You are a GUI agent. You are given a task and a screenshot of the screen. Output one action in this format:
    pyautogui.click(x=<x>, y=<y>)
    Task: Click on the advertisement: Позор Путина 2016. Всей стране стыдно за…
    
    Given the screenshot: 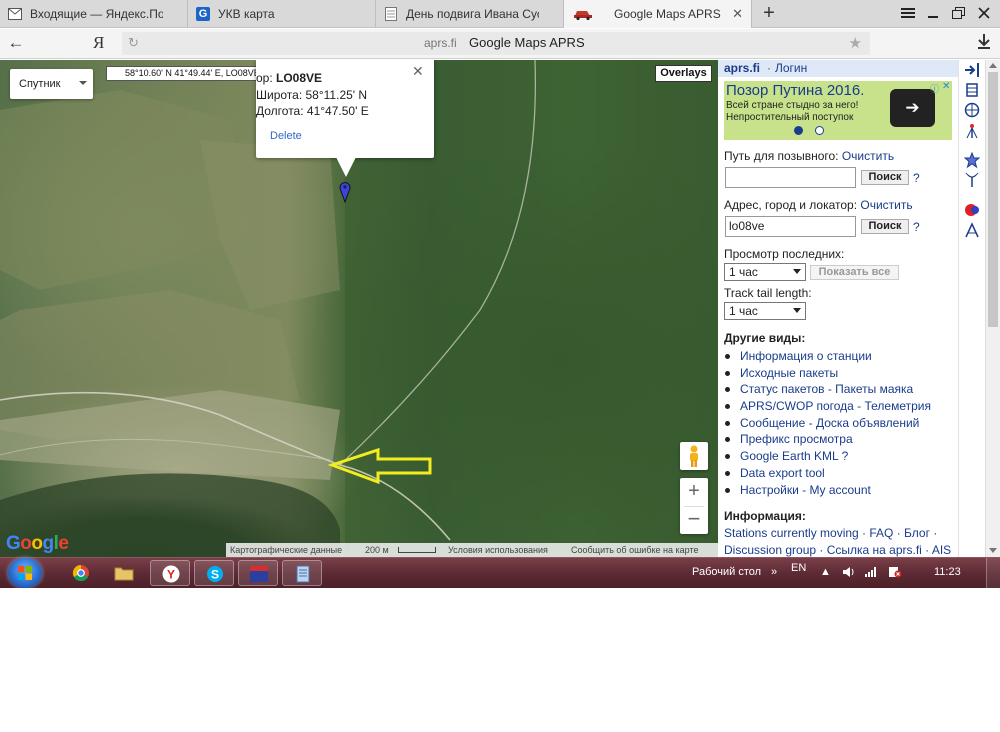 What is the action you would take?
    pyautogui.click(x=838, y=110)
    